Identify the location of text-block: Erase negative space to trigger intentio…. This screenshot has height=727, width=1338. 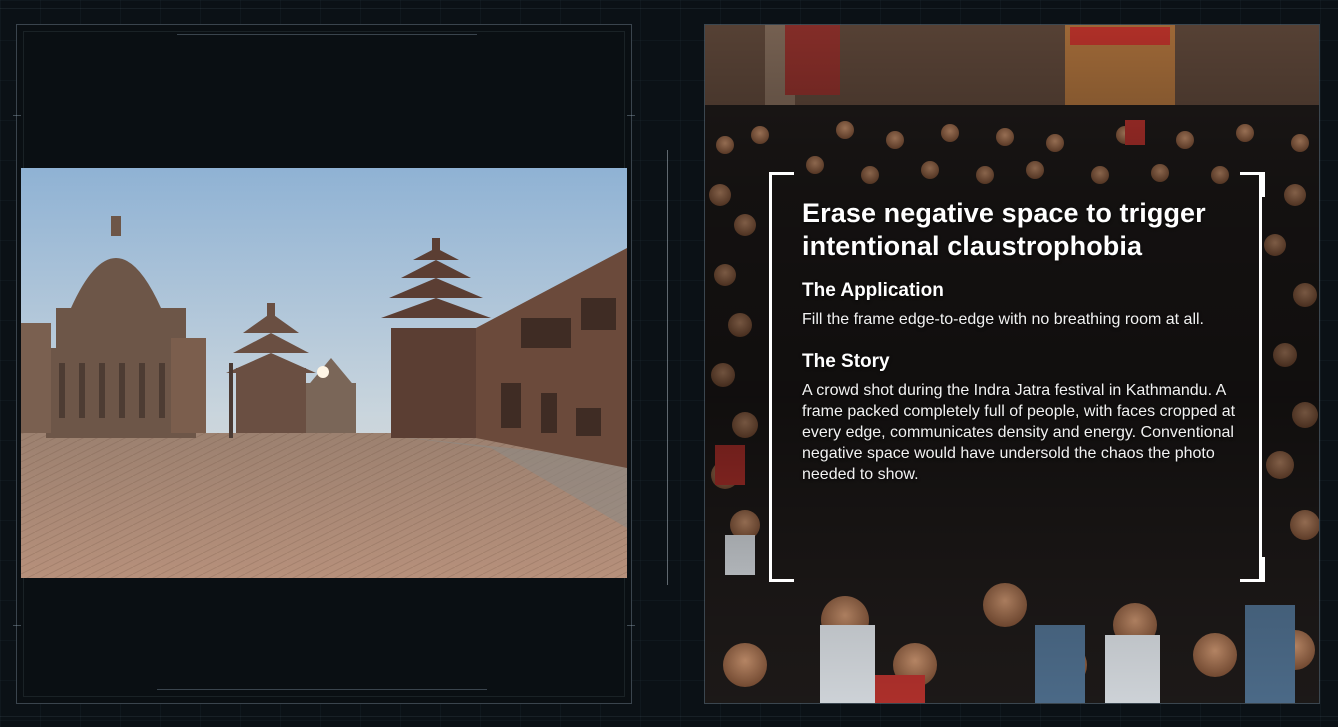
(1022, 351).